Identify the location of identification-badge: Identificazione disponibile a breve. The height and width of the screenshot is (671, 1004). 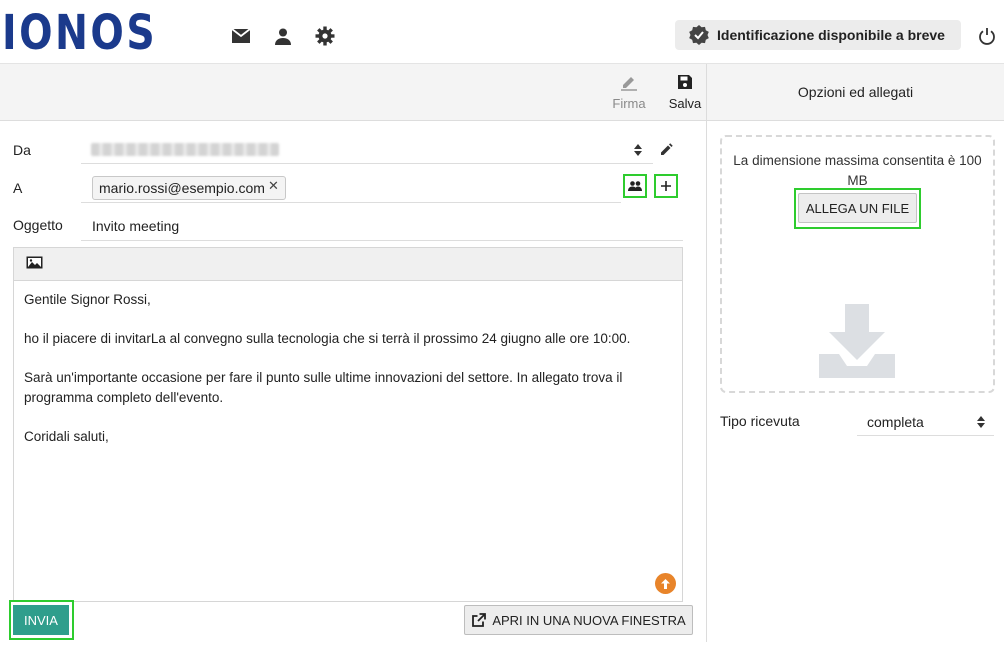
(818, 35).